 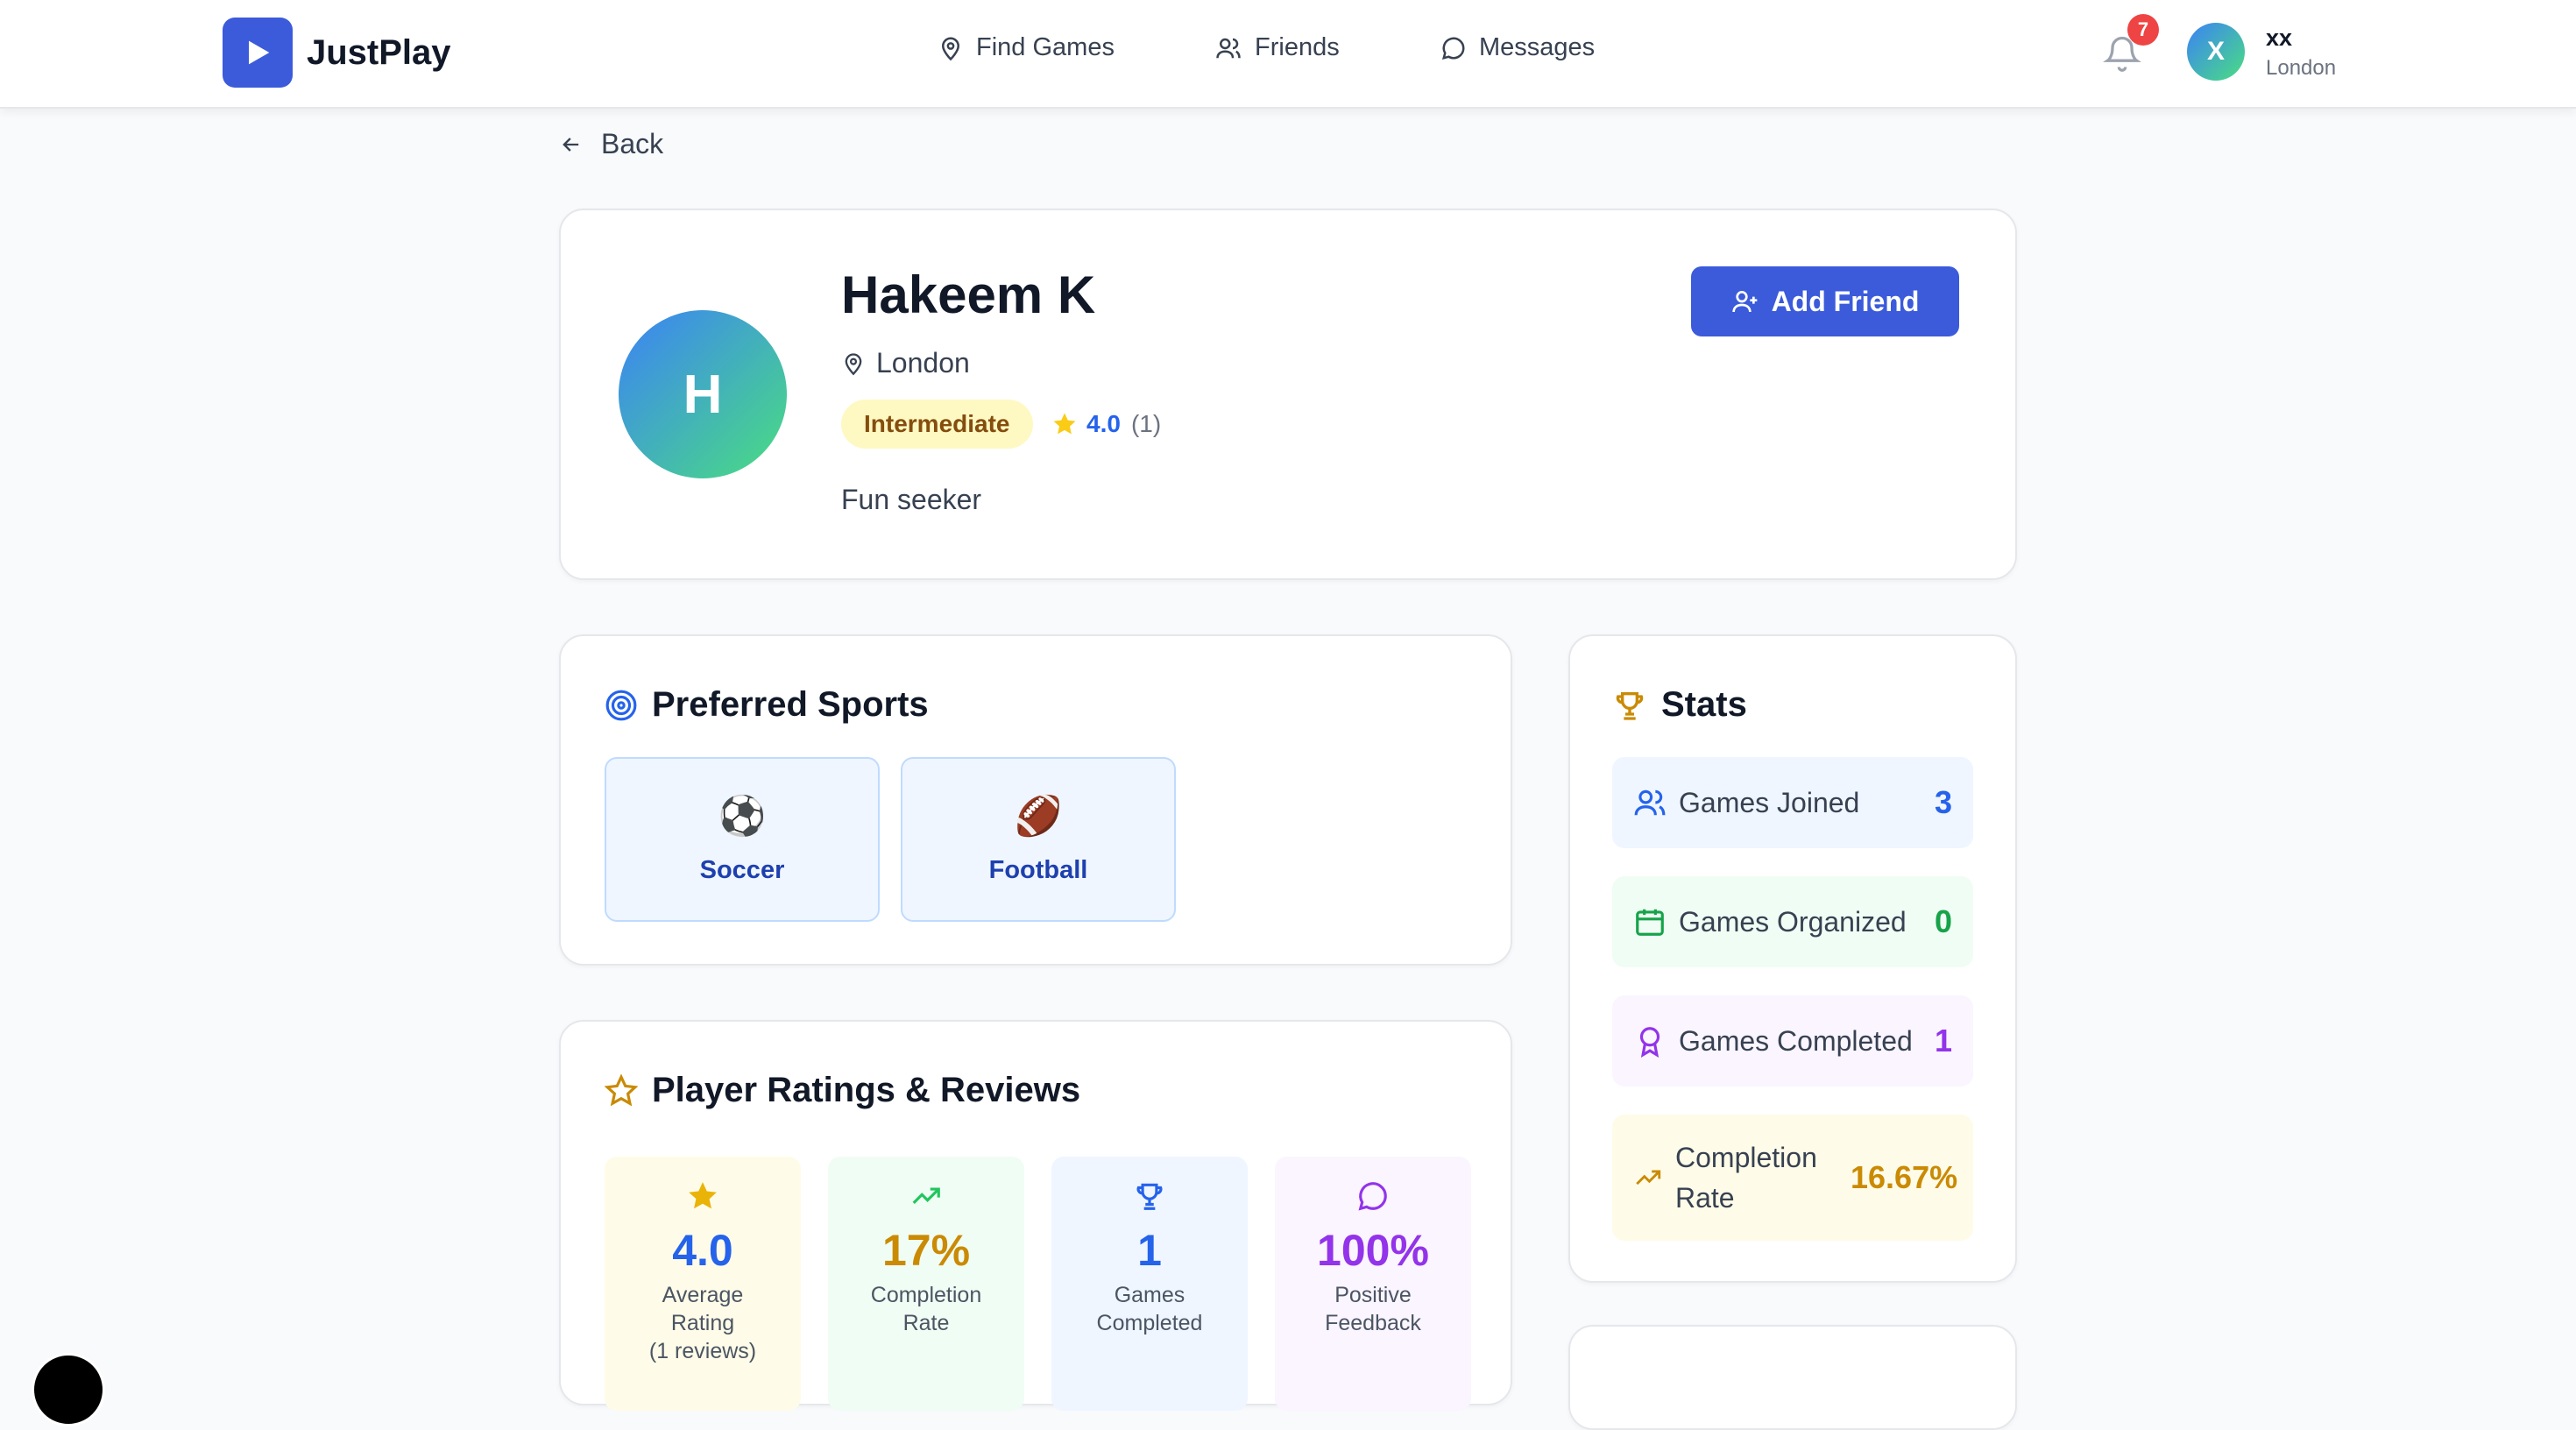 I want to click on caption-line: Positive, so click(x=1373, y=1295).